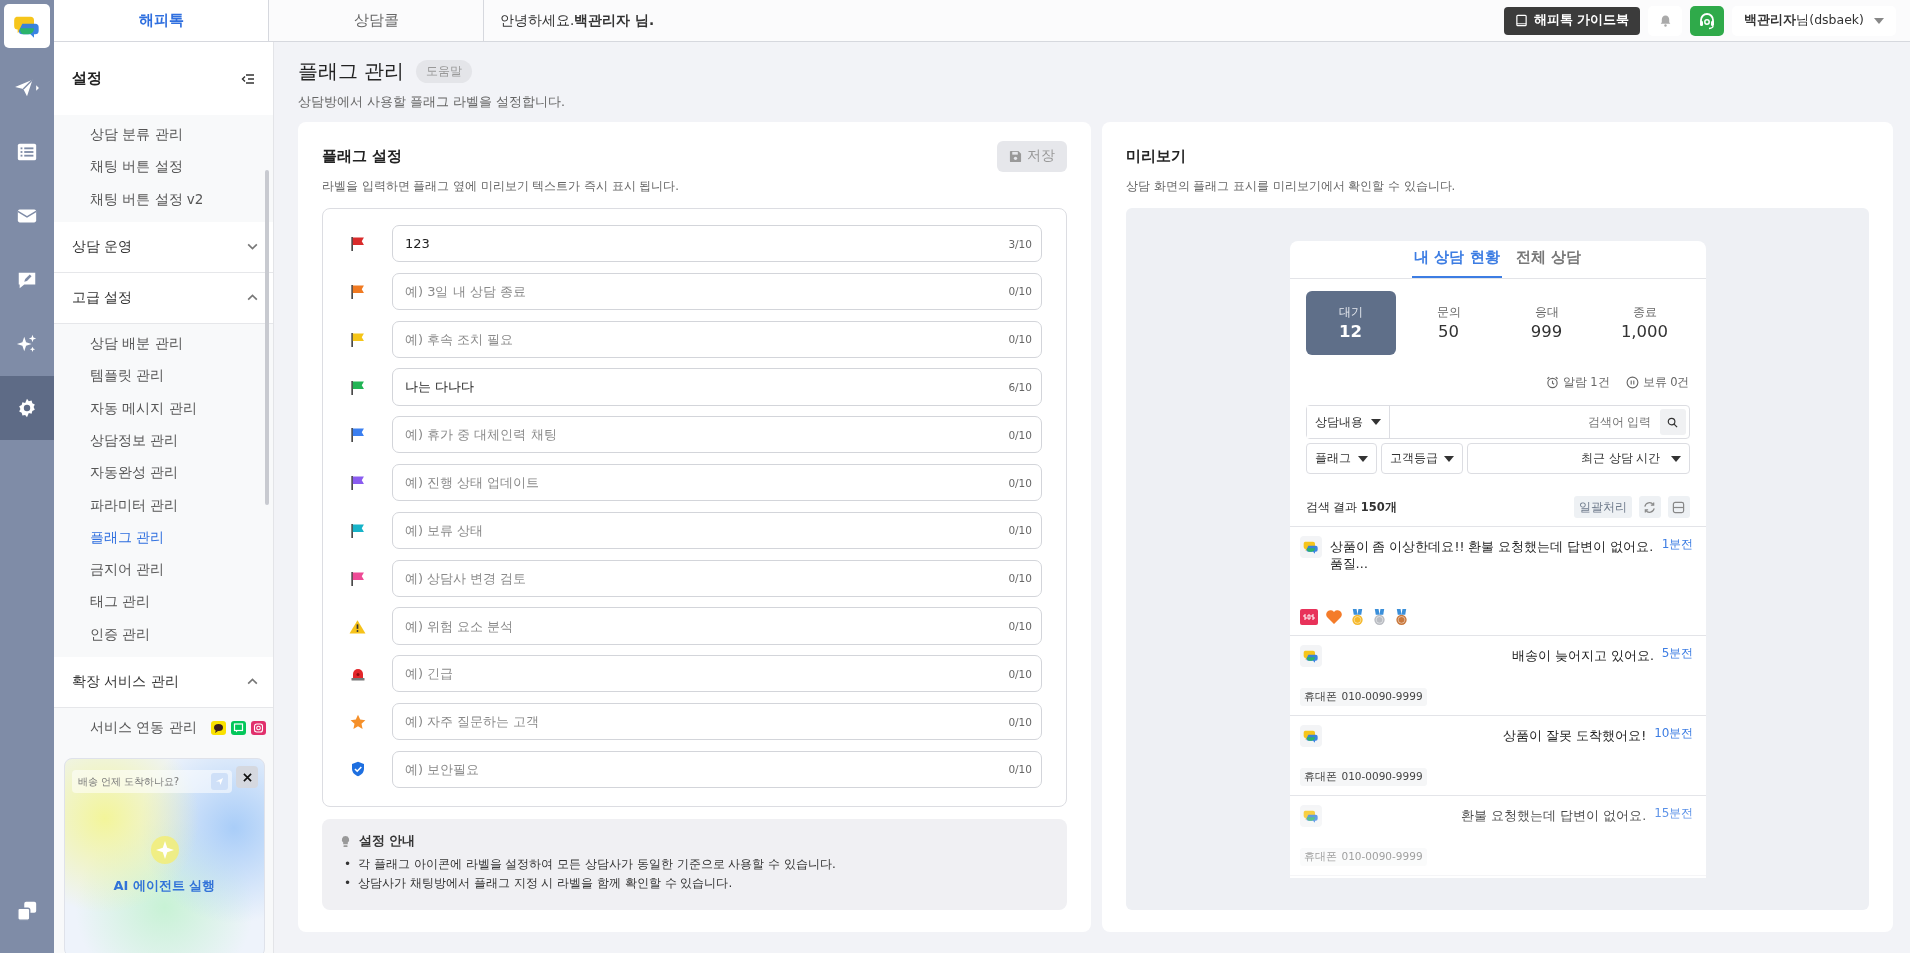 The width and height of the screenshot is (1910, 953). I want to click on sidebar-item: 파라미터 관리, so click(134, 505).